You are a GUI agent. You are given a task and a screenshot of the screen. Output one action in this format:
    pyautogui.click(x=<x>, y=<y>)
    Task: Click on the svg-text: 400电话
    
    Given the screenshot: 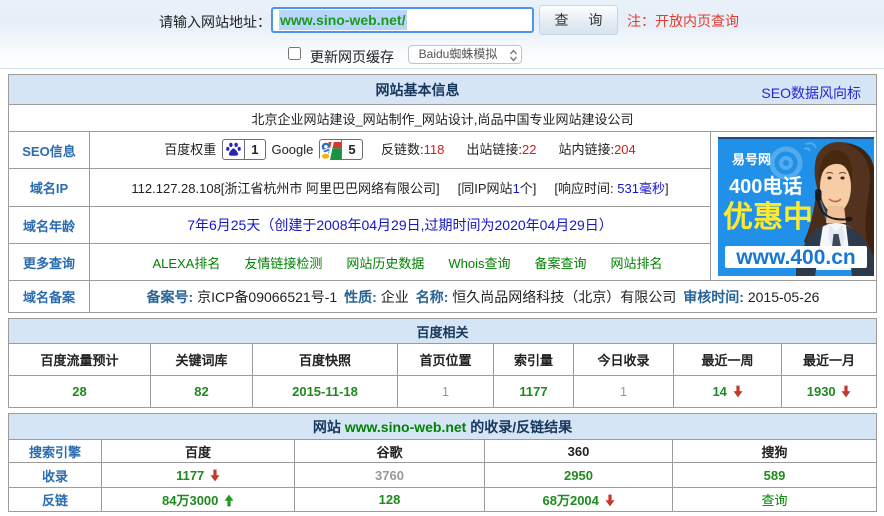 What is the action you would take?
    pyautogui.click(x=765, y=186)
    